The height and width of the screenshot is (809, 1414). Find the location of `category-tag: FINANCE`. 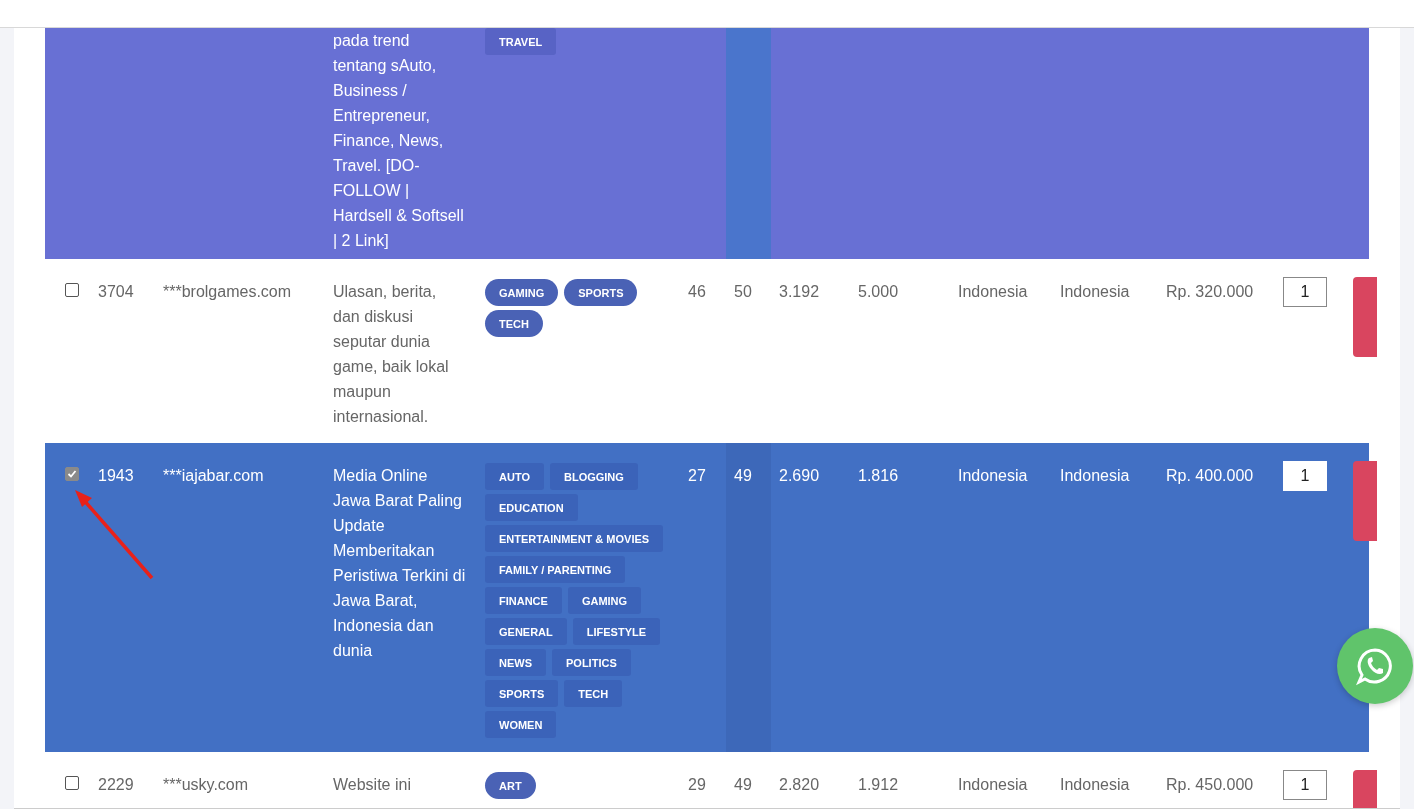

category-tag: FINANCE is located at coordinates (523, 600).